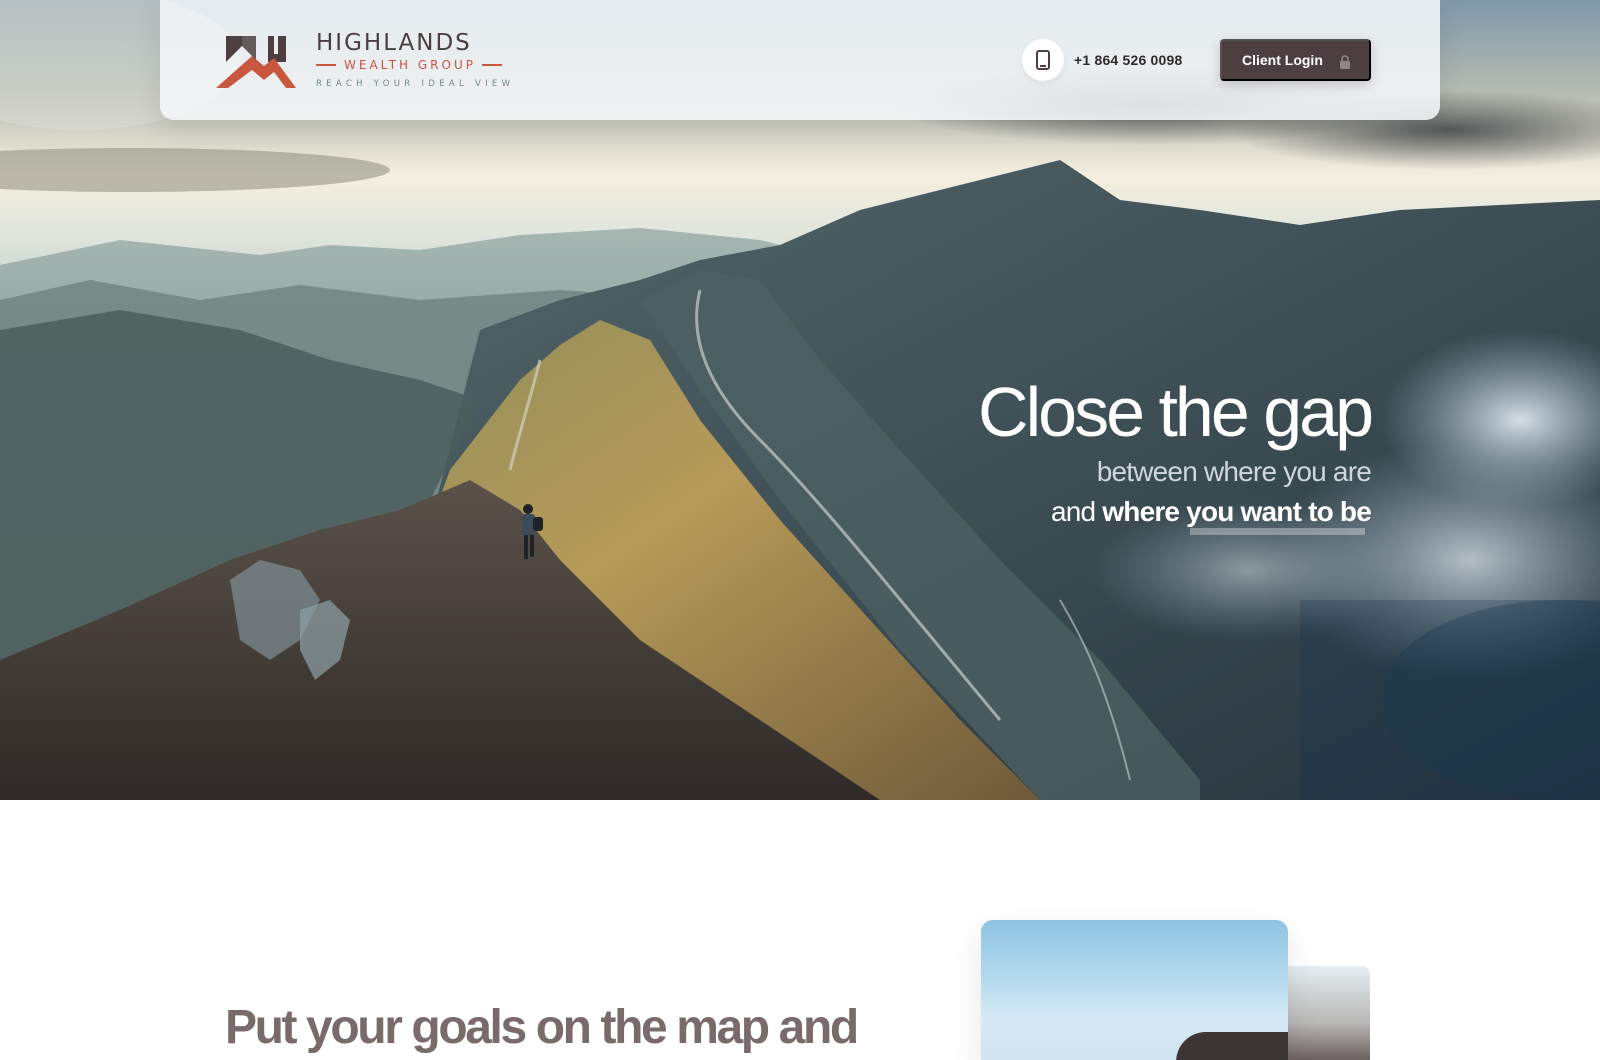  What do you see at coordinates (1134, 990) in the screenshot?
I see `image-card-primary` at bounding box center [1134, 990].